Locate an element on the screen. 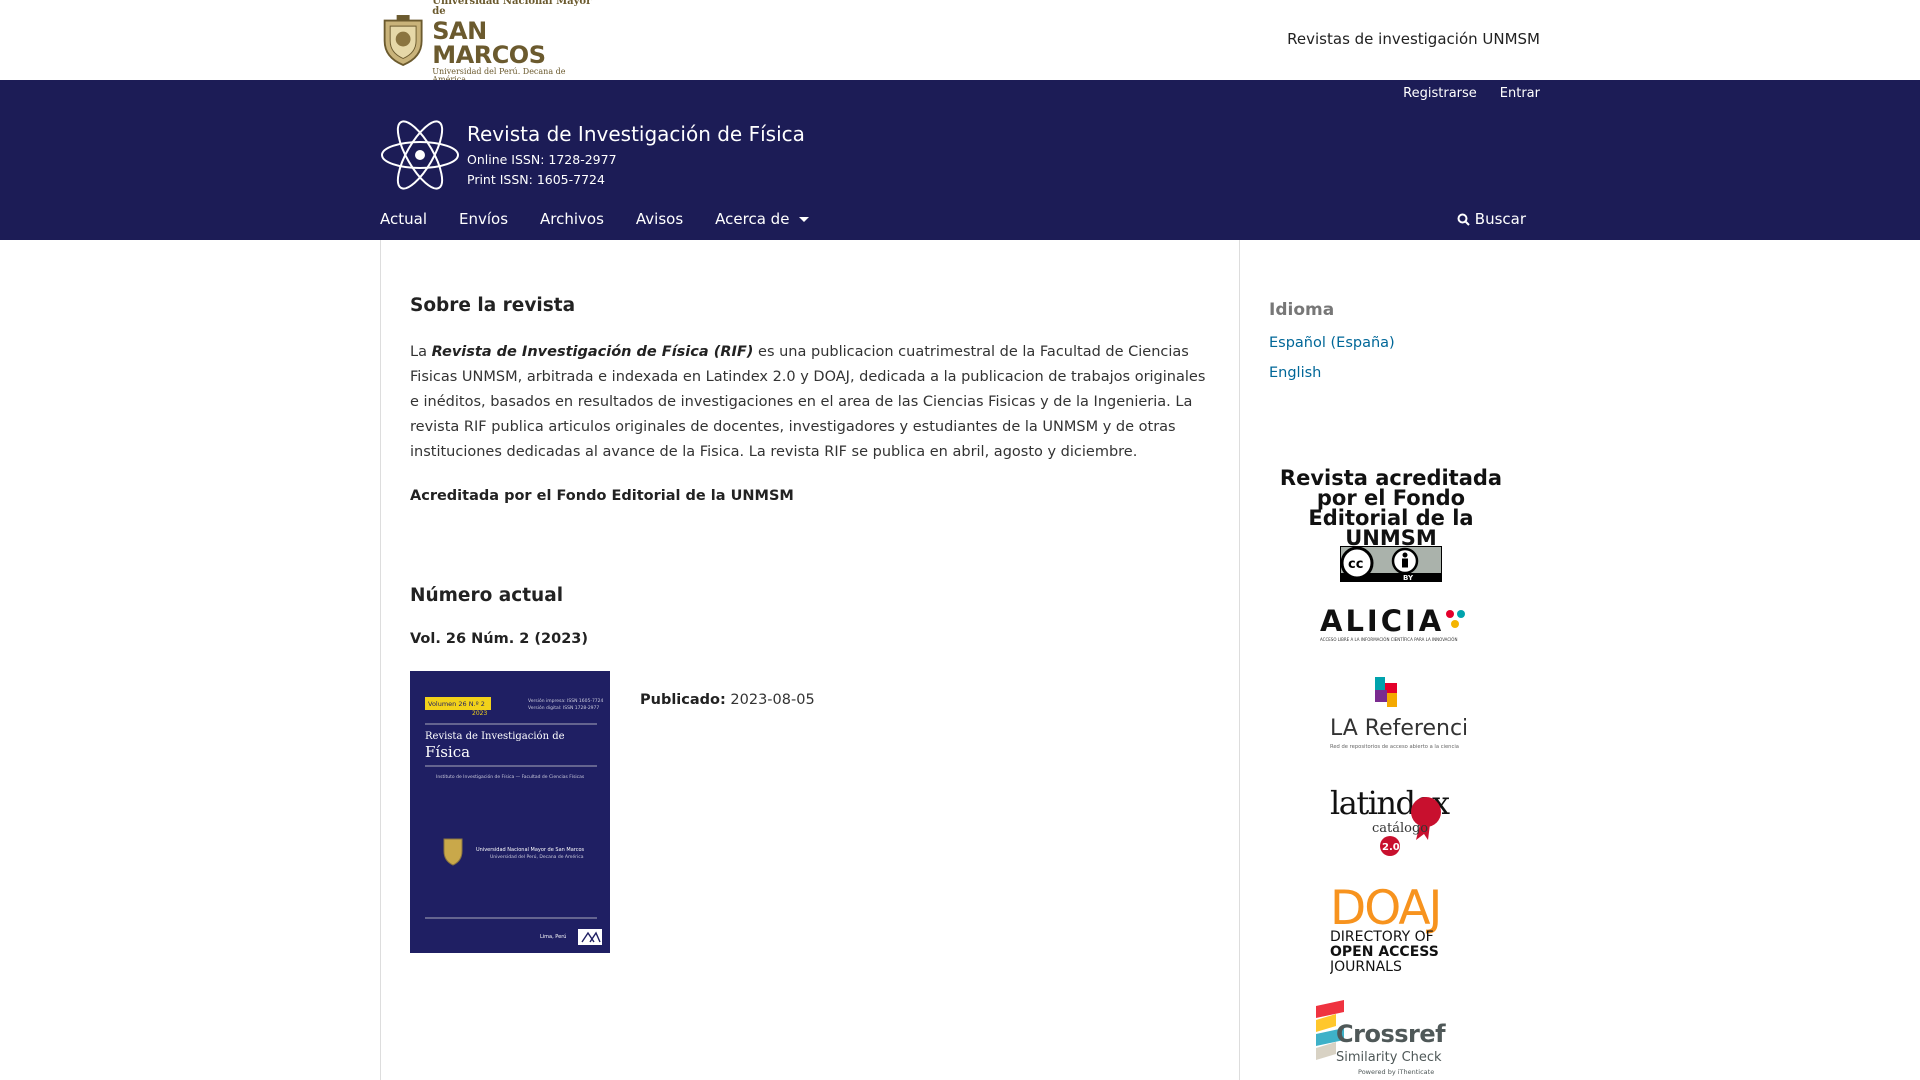 This screenshot has height=1080, width=1920. nav-archives: Archivos is located at coordinates (572, 219).